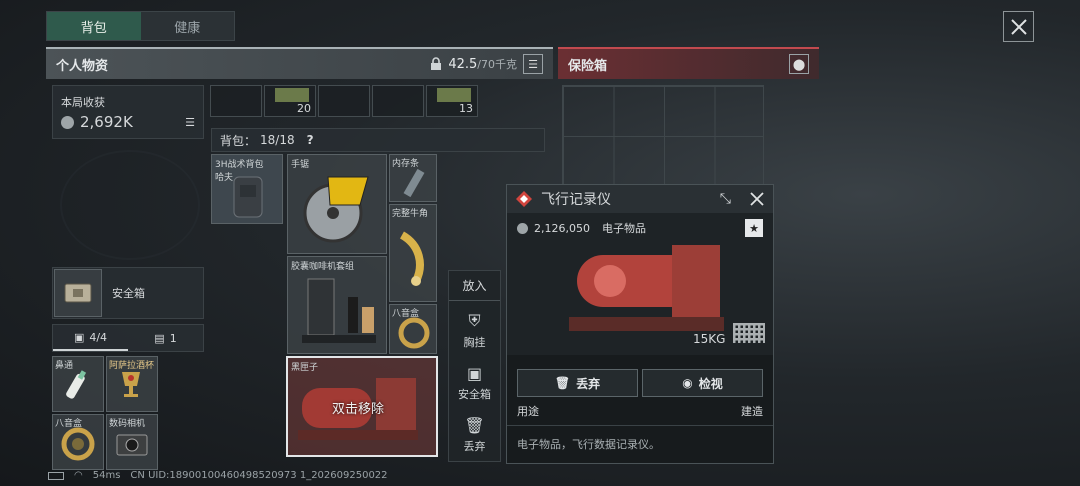 This screenshot has width=1080, height=486. I want to click on collapse-icon: ⤡, so click(725, 199).